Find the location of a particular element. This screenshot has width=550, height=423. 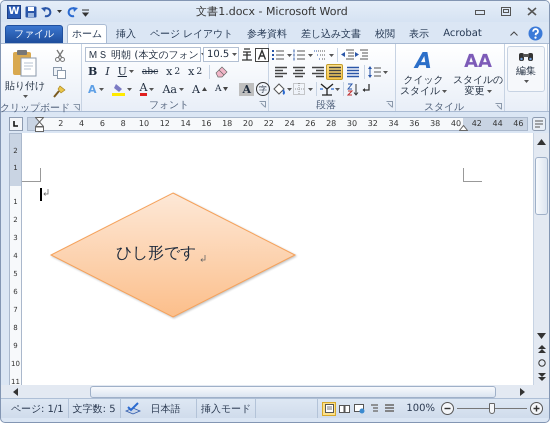

shrink-arrow-icon is located at coordinates (225, 89).